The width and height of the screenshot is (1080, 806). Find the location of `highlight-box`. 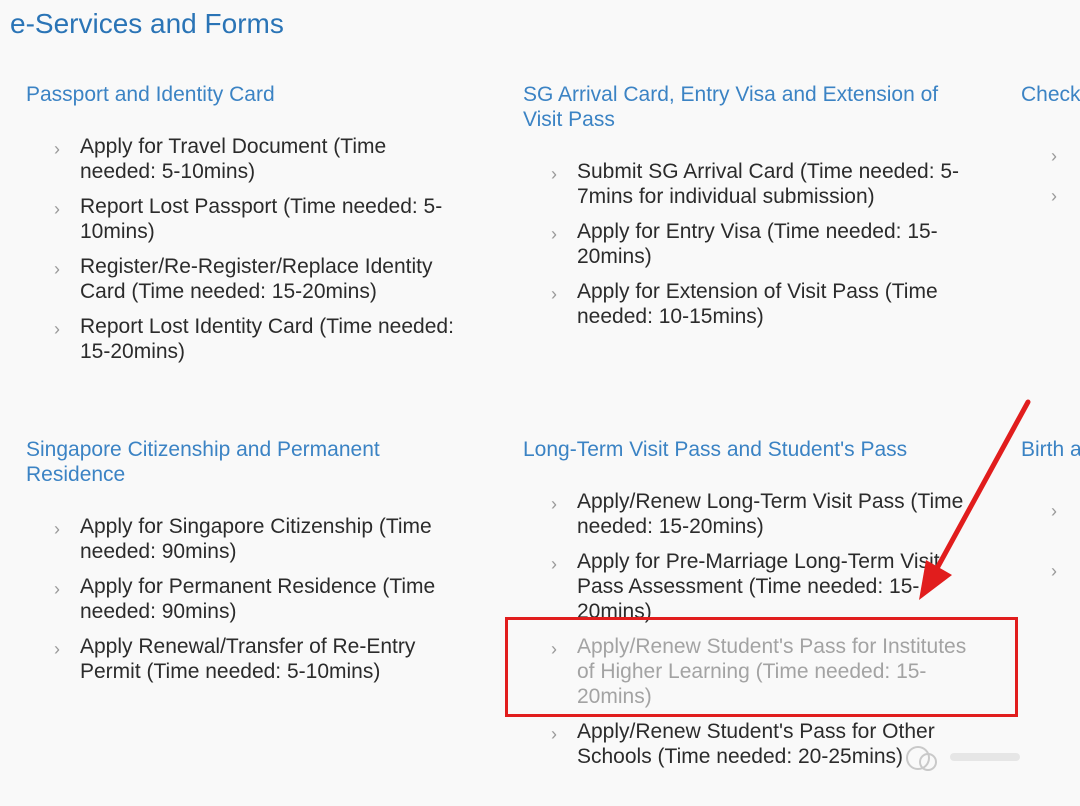

highlight-box is located at coordinates (761, 667).